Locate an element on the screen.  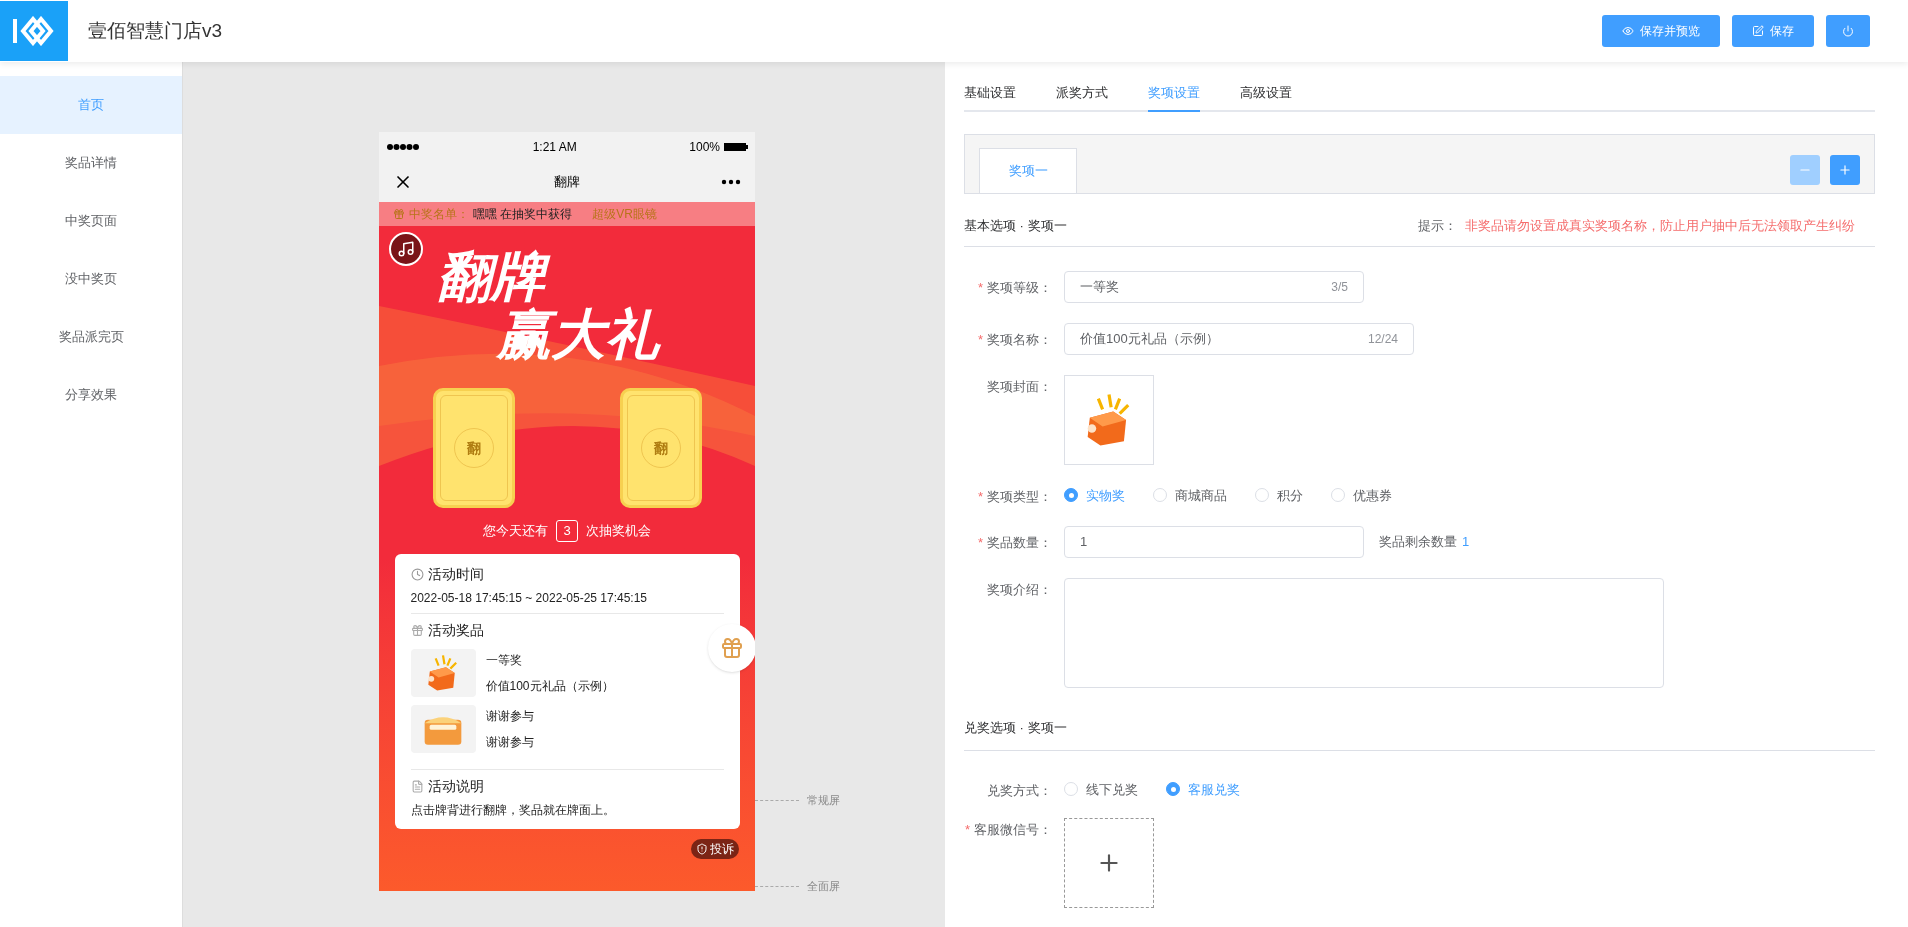
field-label: 客服微信号： is located at coordinates (1013, 830).